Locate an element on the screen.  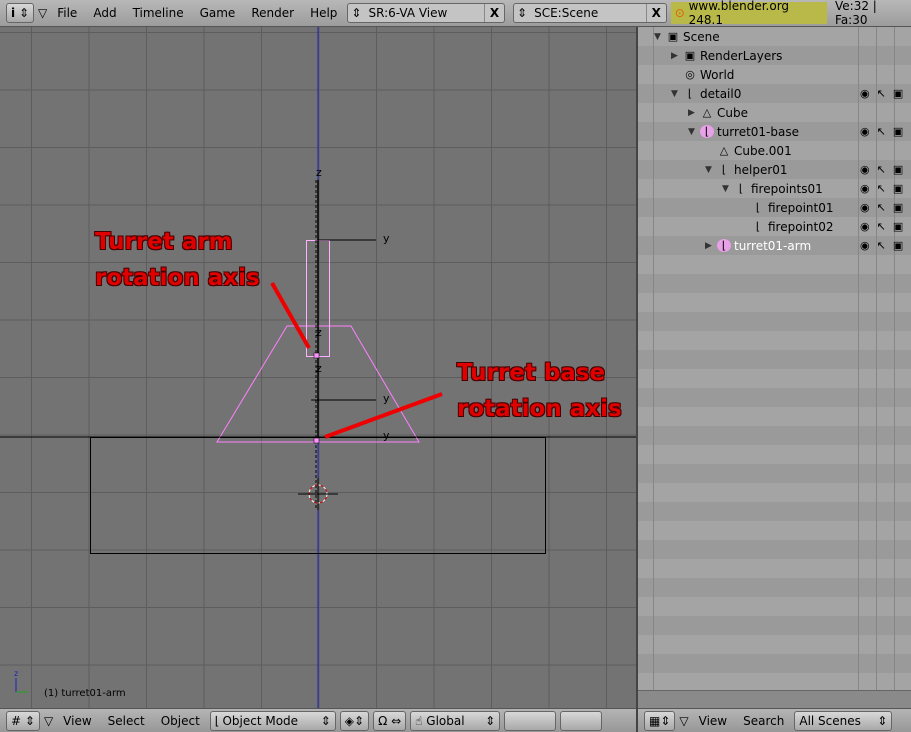
menu-add: Add is located at coordinates (104, 13).